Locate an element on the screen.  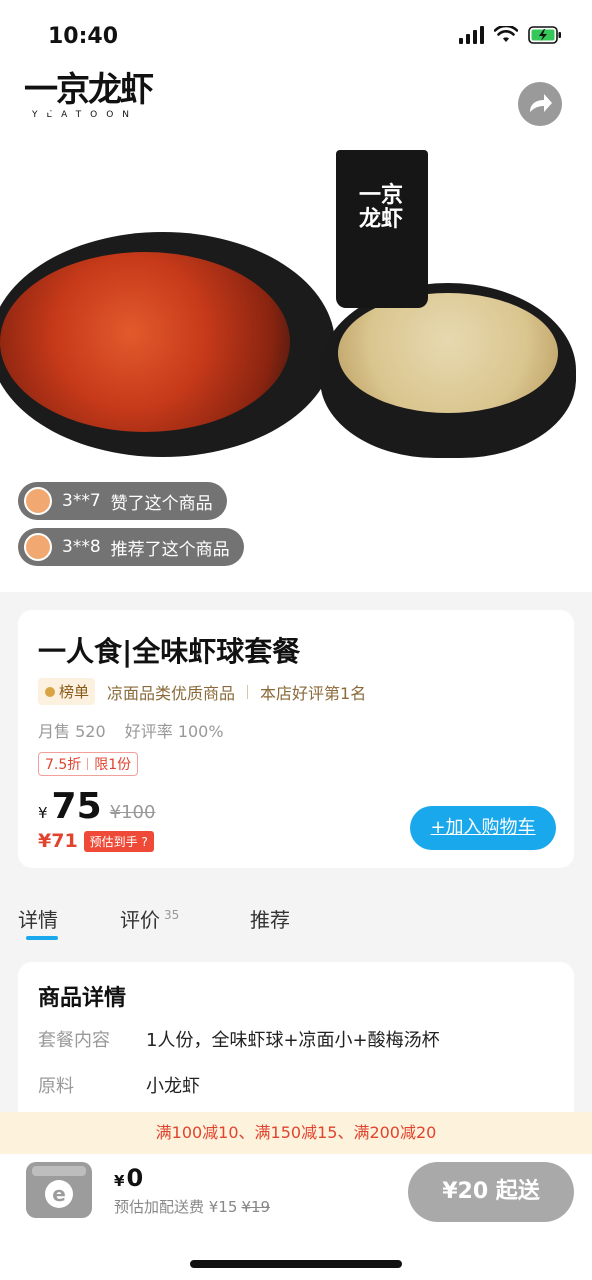
positive-rating: 好评率 100% is located at coordinates (174, 731).